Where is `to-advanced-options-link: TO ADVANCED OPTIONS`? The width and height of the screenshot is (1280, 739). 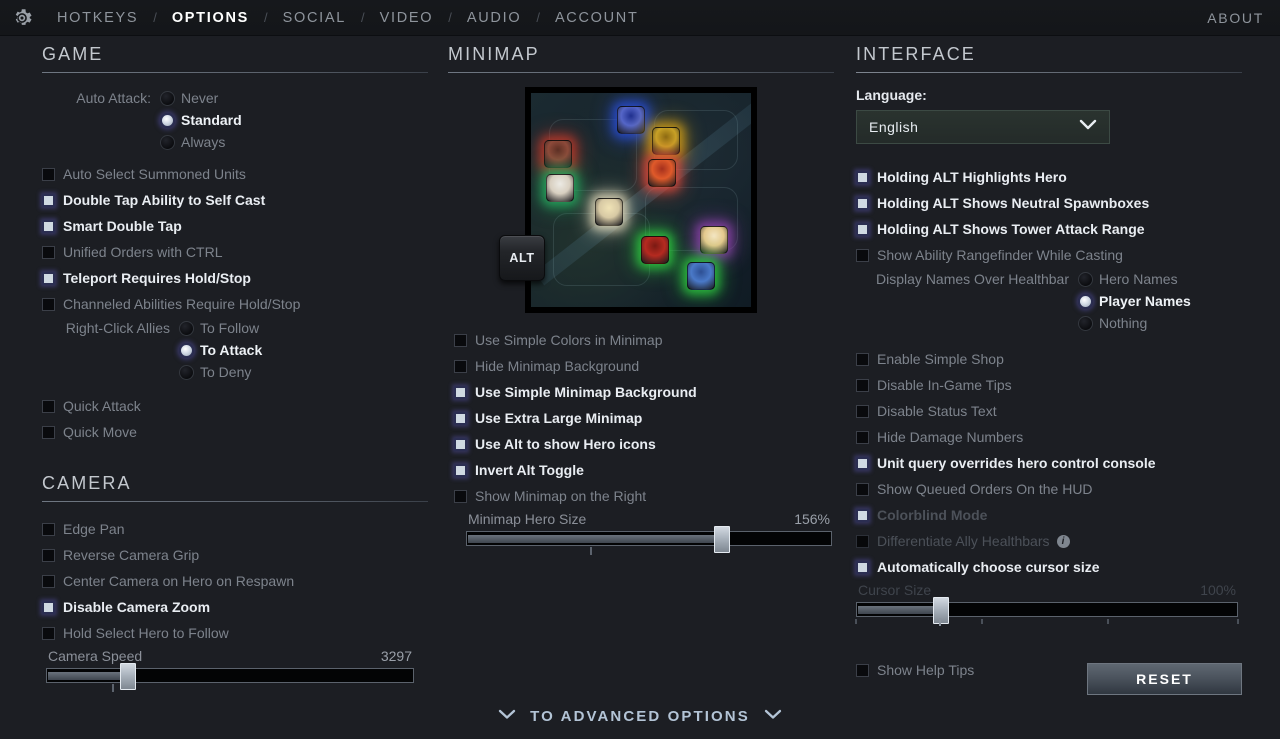
to-advanced-options-link: TO ADVANCED OPTIONS is located at coordinates (640, 716).